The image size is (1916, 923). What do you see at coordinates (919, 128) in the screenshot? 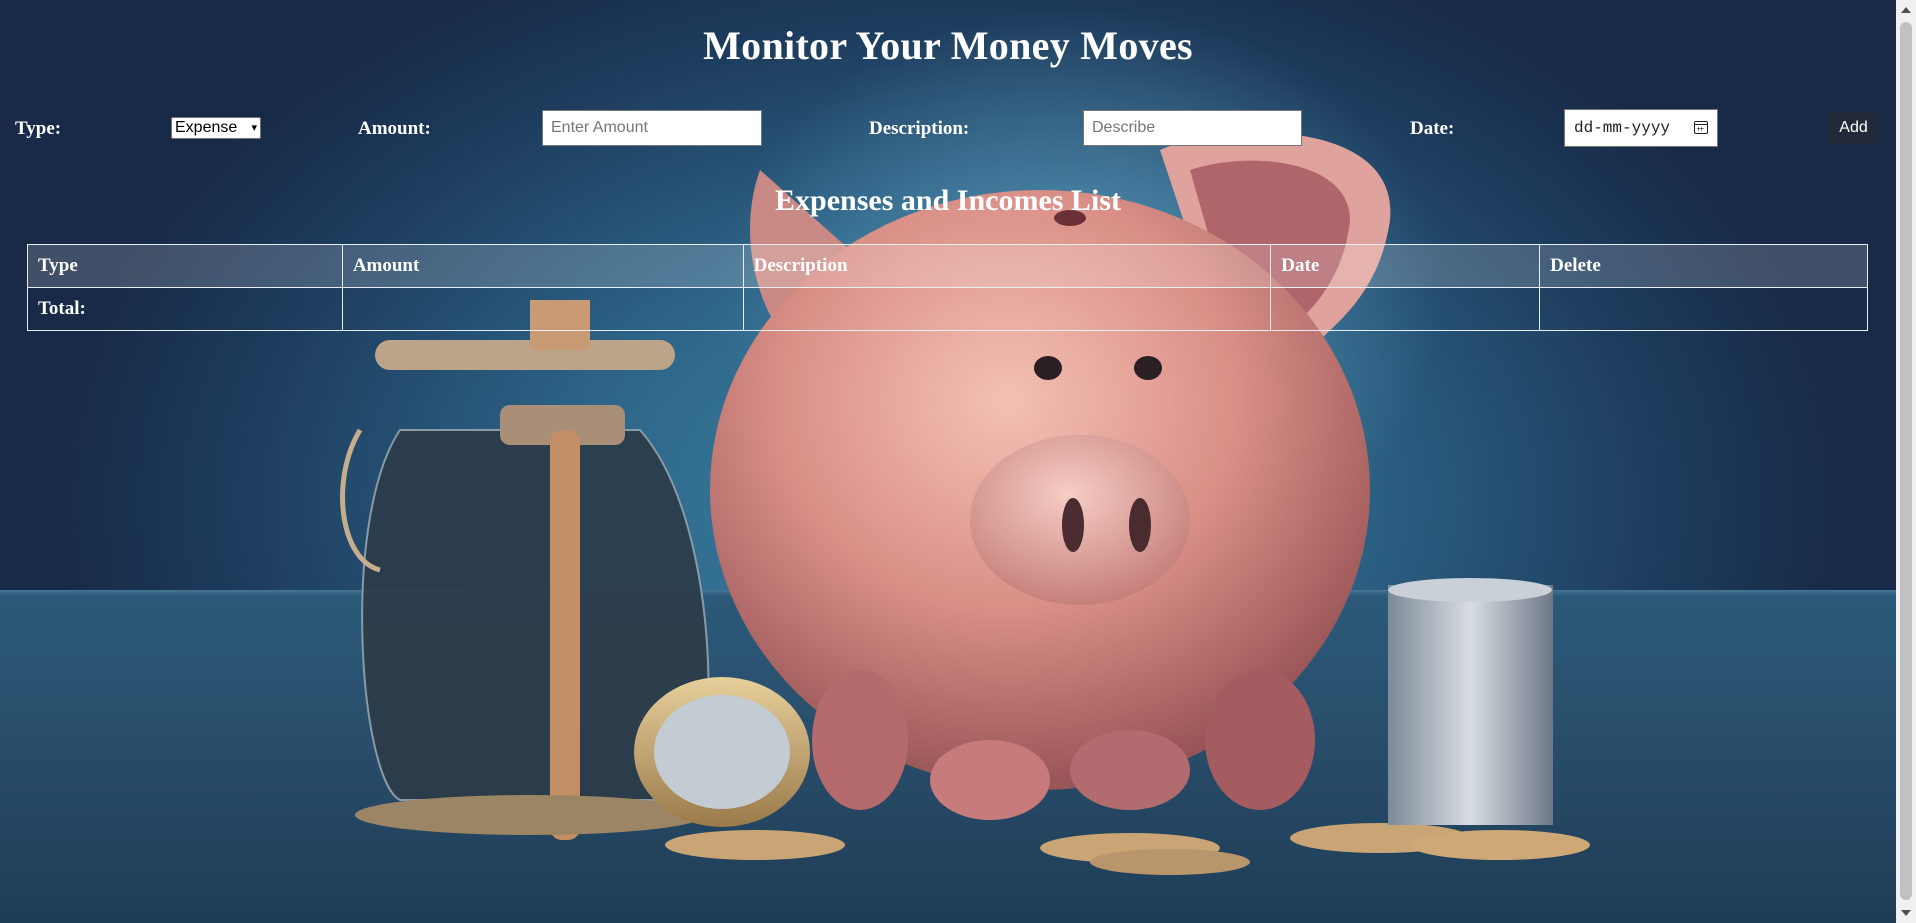
I see `description-label: Description:` at bounding box center [919, 128].